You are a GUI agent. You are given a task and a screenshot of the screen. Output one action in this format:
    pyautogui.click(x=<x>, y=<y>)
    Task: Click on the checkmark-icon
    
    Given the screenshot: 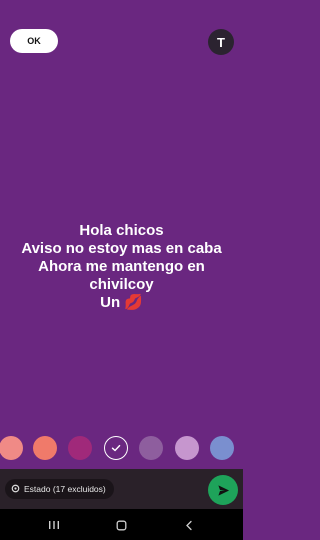 What is the action you would take?
    pyautogui.click(x=116, y=448)
    